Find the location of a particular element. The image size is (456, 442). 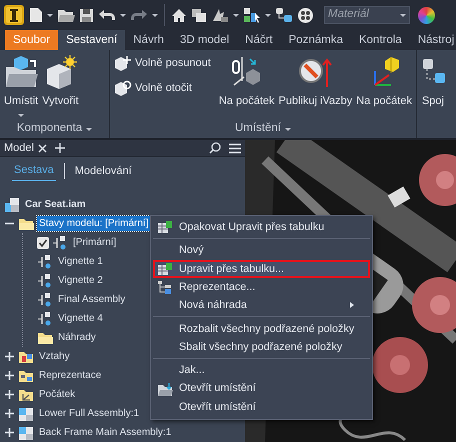

tree-icon is located at coordinates (165, 287).